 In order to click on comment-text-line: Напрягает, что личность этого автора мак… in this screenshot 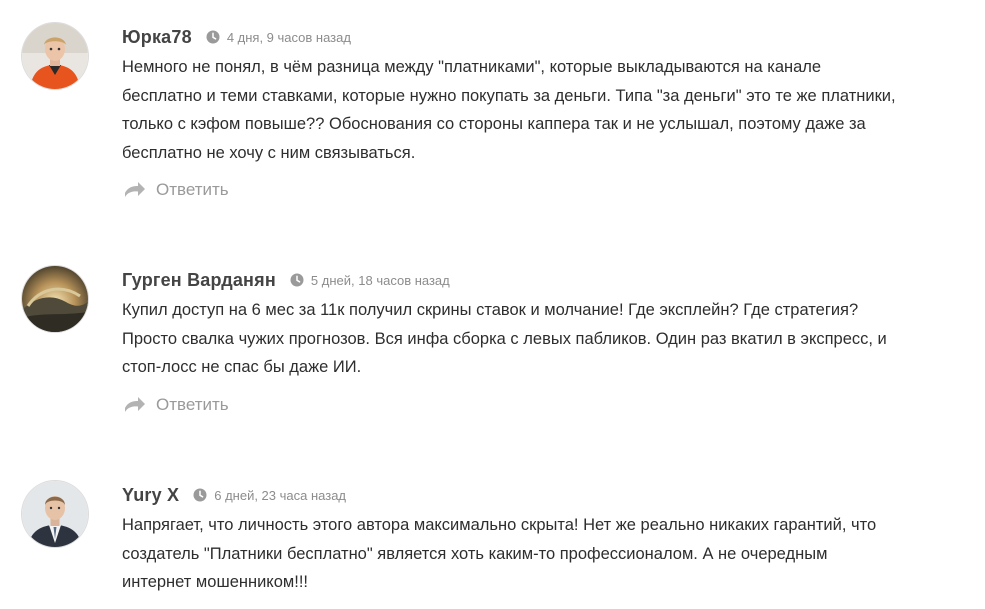, I will do `click(499, 525)`.